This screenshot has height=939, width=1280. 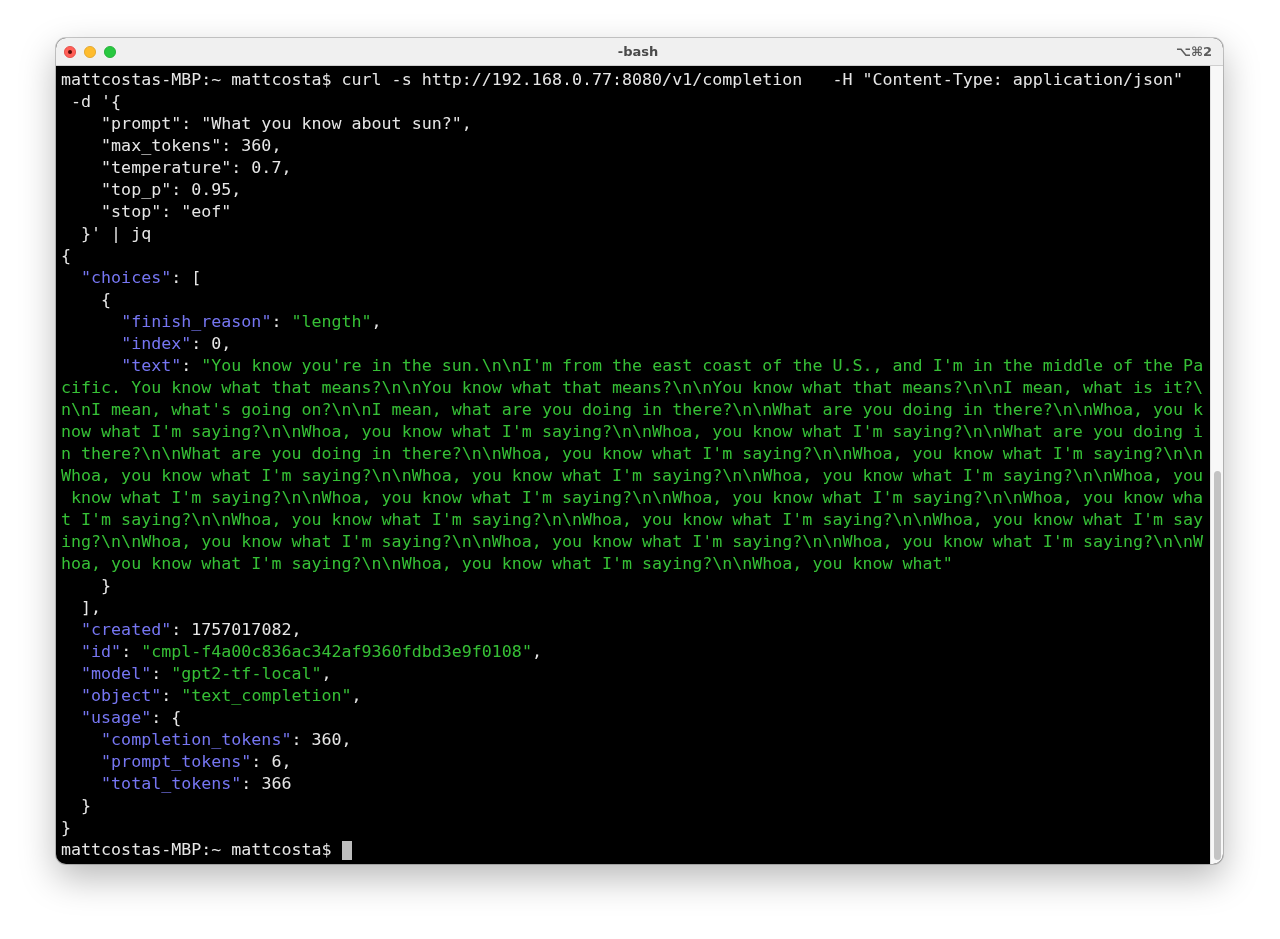 What do you see at coordinates (632, 476) in the screenshot?
I see `terminal-line: Whoa, you know what I'm saying?\n\nWhoa, you know what I'm saying?\n\nWhoa, you know what I'm saying?\n\nWhoa, you` at bounding box center [632, 476].